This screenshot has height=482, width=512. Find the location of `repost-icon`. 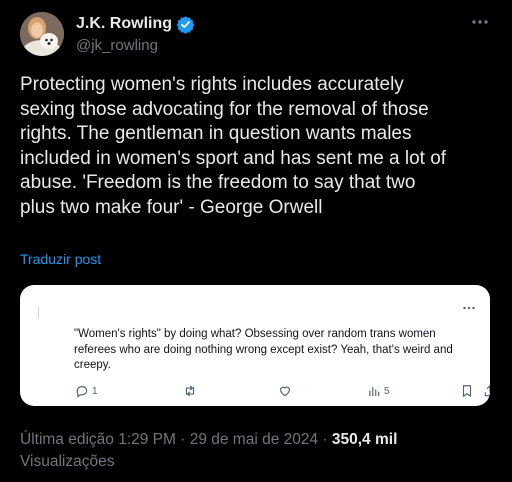

repost-icon is located at coordinates (190, 391).